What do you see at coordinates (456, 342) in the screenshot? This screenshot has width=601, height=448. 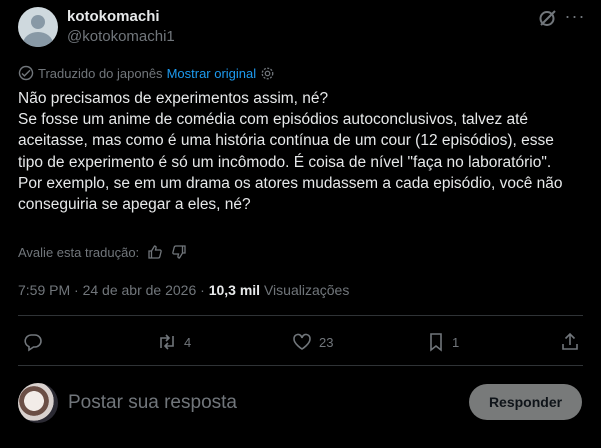 I see `bookmark-count: 1` at bounding box center [456, 342].